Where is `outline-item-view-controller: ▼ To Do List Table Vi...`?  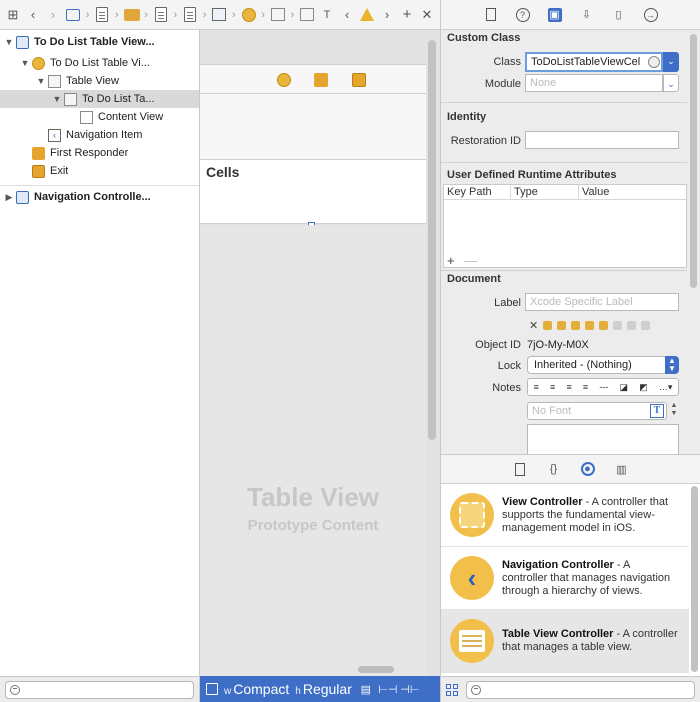
outline-item-view-controller: ▼ To Do List Table Vi... is located at coordinates (99, 63).